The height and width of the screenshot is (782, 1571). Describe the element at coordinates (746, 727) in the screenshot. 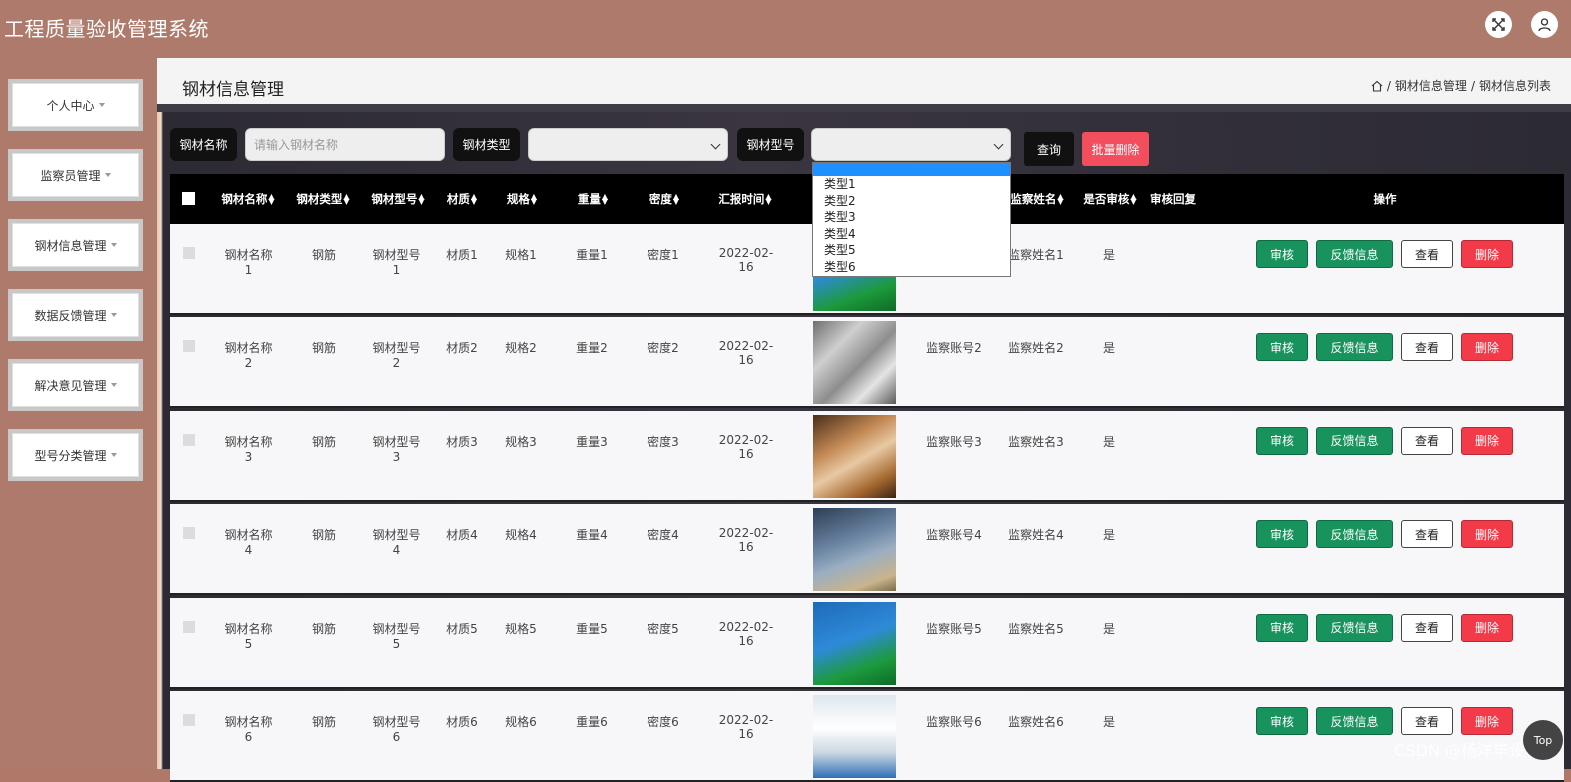

I see `cell-date: 2022-02-16` at that location.